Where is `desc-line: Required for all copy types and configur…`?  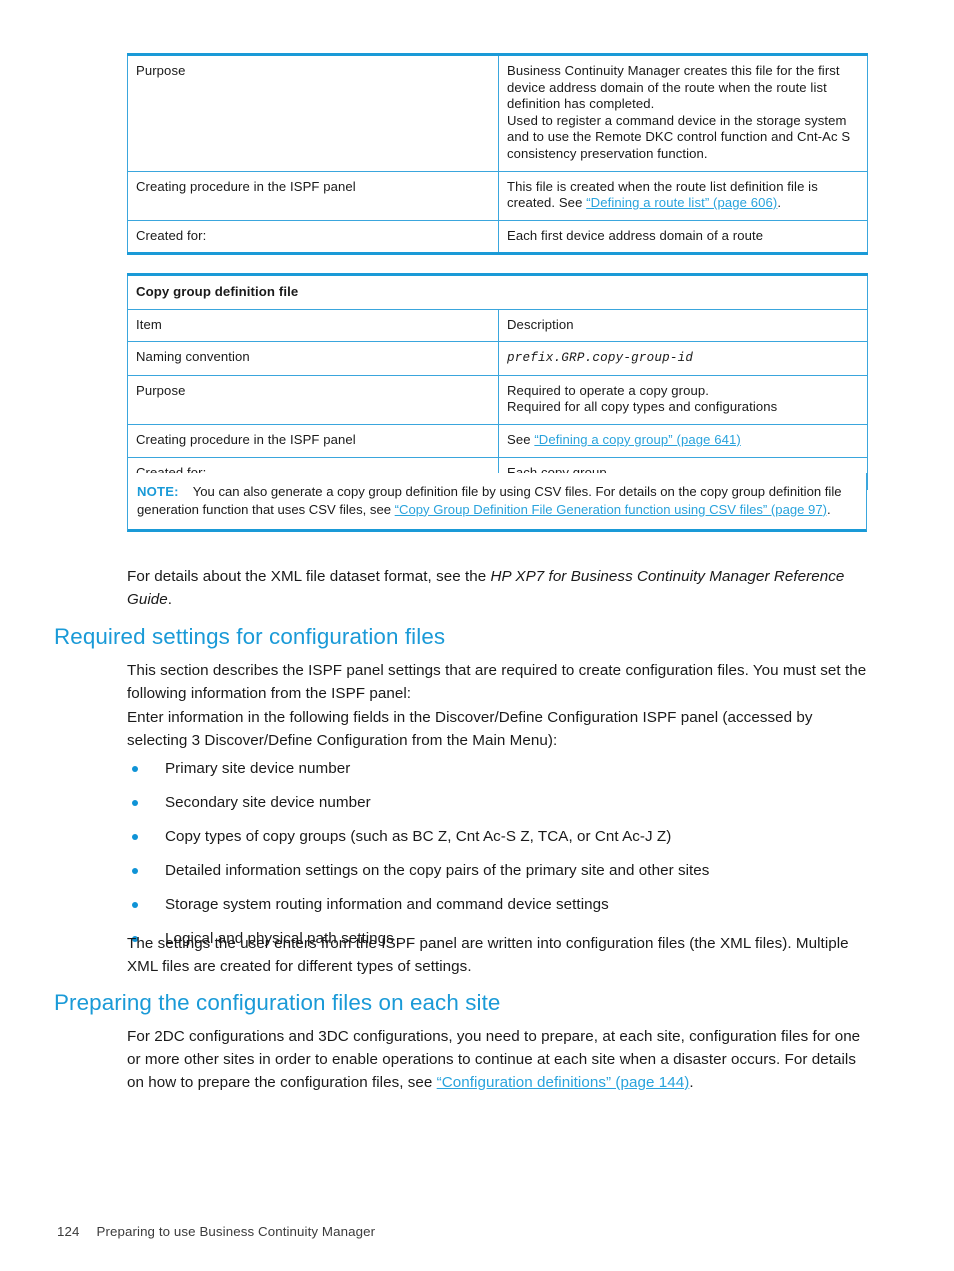
desc-line: Required for all copy types and configur… is located at coordinates (642, 407).